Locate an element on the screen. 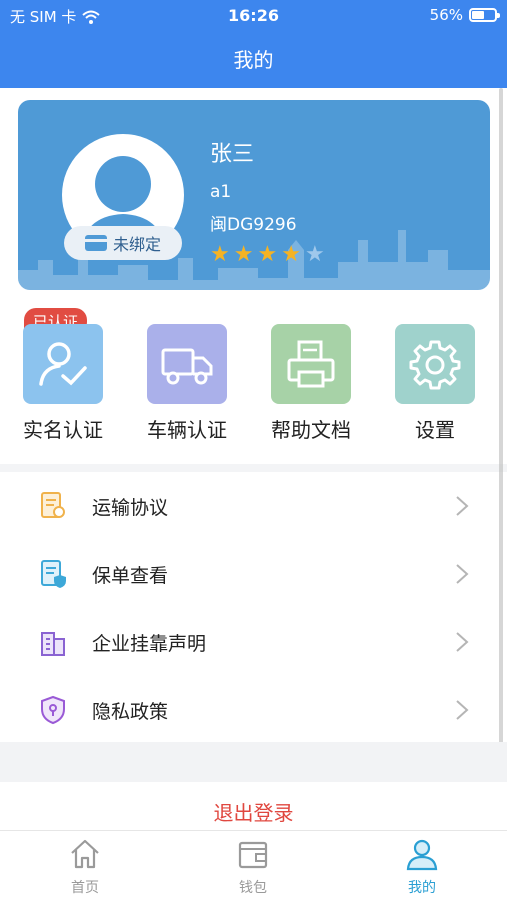 Image resolution: width=507 pixels, height=900 pixels. printer-icon is located at coordinates (311, 364).